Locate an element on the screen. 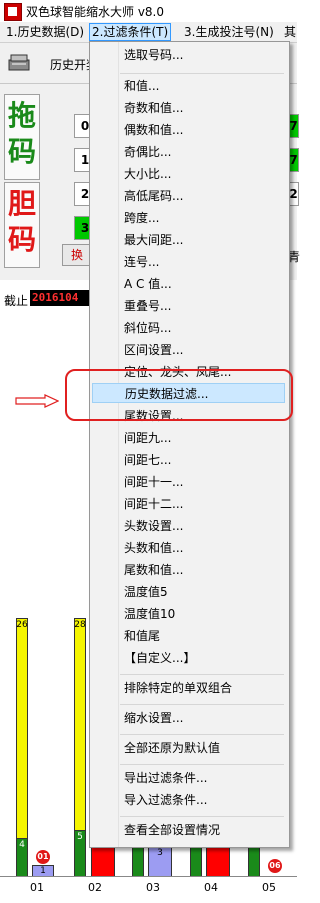  bar-label: 1 is located at coordinates (43, 871).